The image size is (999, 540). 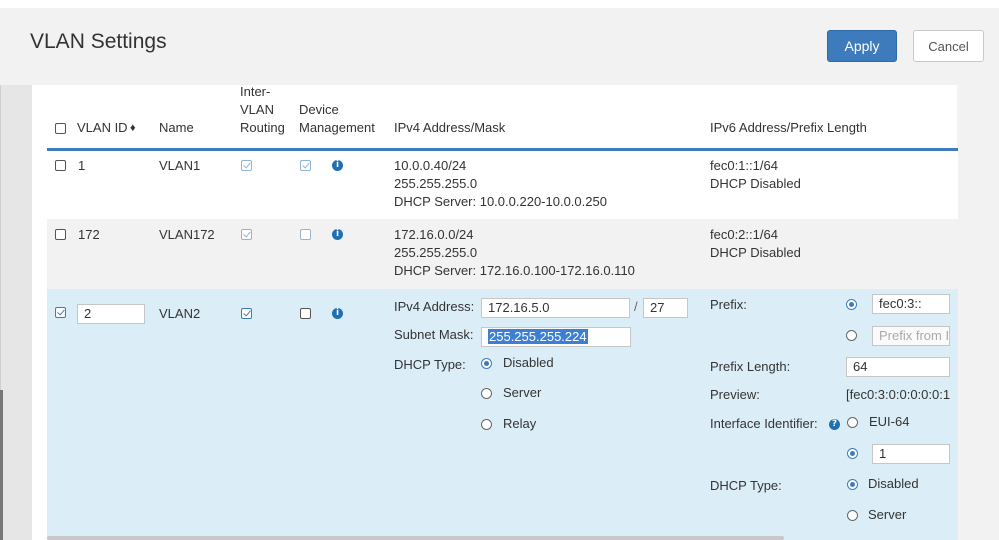 What do you see at coordinates (911, 304) in the screenshot?
I see `ipv6-prefix-input: fec0:3::` at bounding box center [911, 304].